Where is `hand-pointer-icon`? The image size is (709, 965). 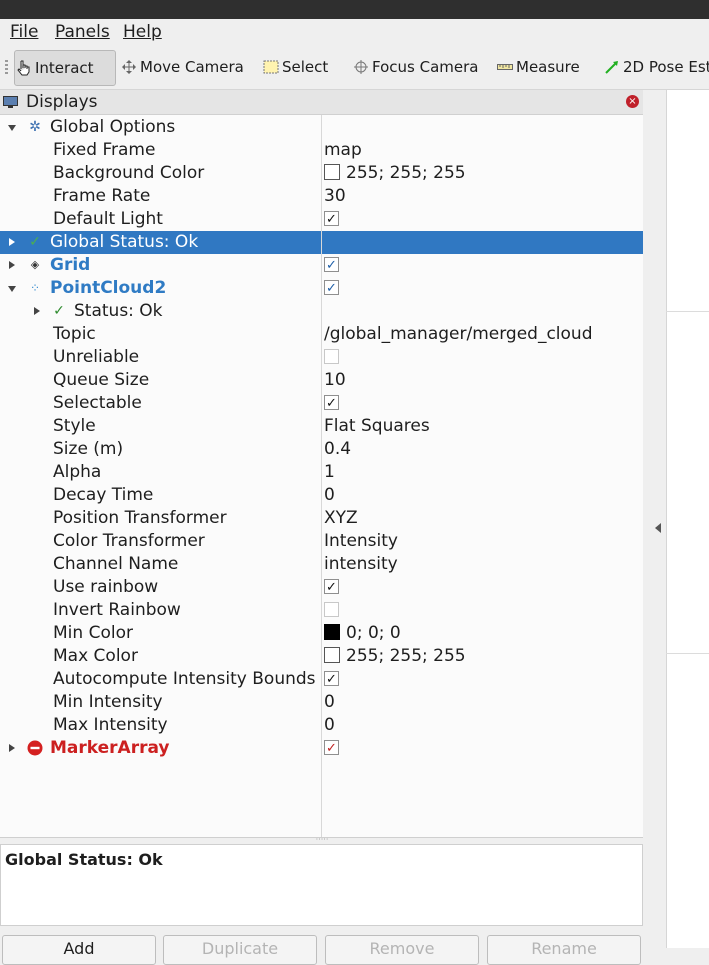
hand-pointer-icon is located at coordinates (24, 68).